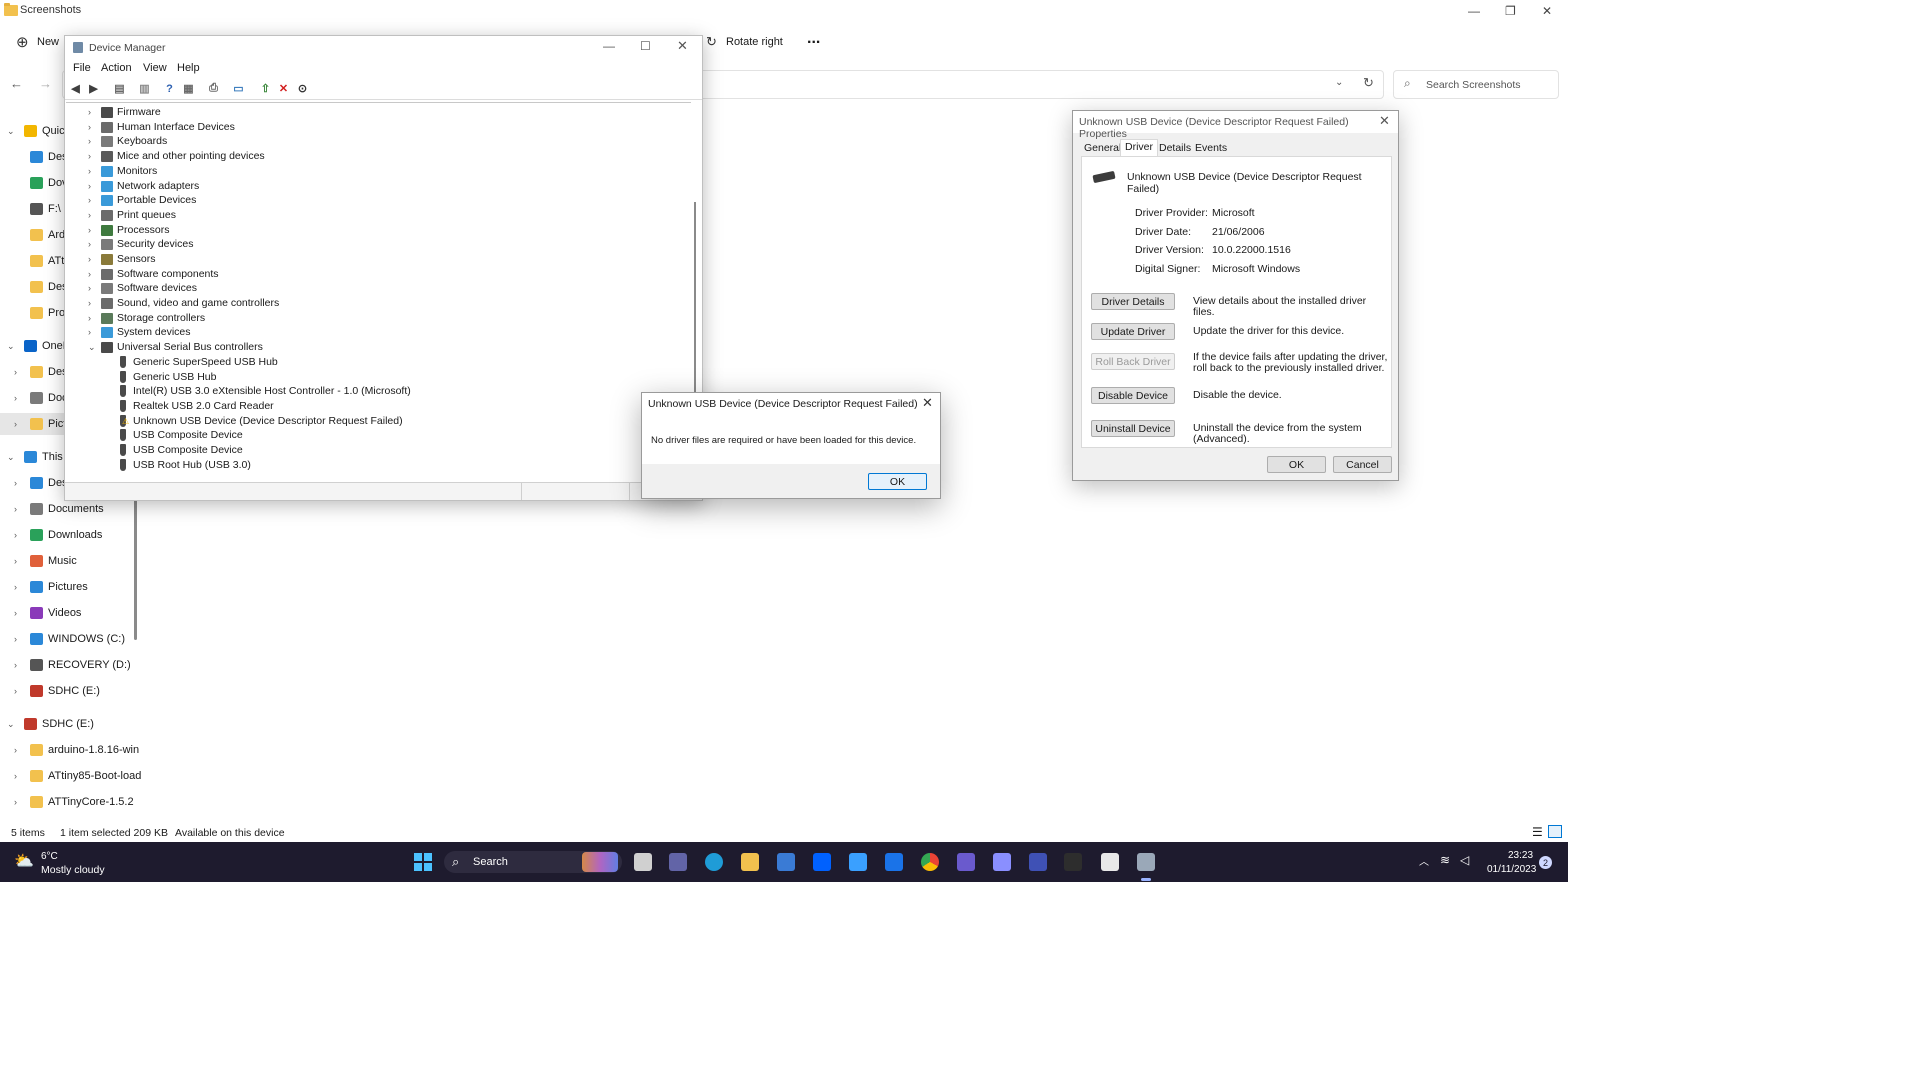 The height and width of the screenshot is (1080, 1920). Describe the element at coordinates (73, 870) in the screenshot. I see `weather-description: Mostly cloudy` at that location.